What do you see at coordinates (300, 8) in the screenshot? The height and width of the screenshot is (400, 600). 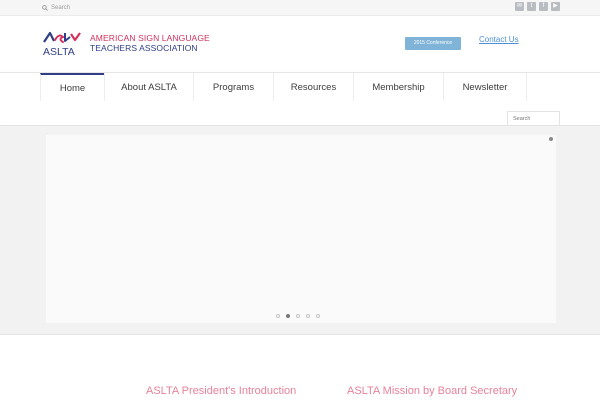 I see `top-utility-bar: Search ✉ t f ▶` at bounding box center [300, 8].